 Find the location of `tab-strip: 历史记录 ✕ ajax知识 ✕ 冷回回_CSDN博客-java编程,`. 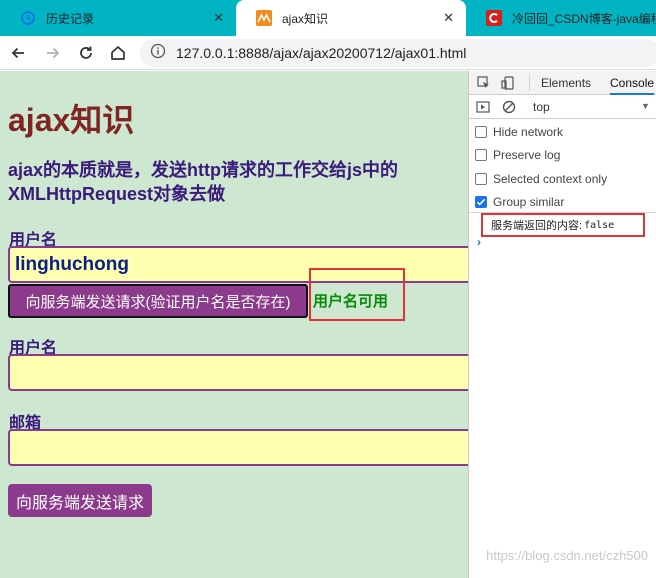

tab-strip: 历史记录 ✕ ajax知识 ✕ 冷回回_CSDN博客-java编程, is located at coordinates (328, 18).